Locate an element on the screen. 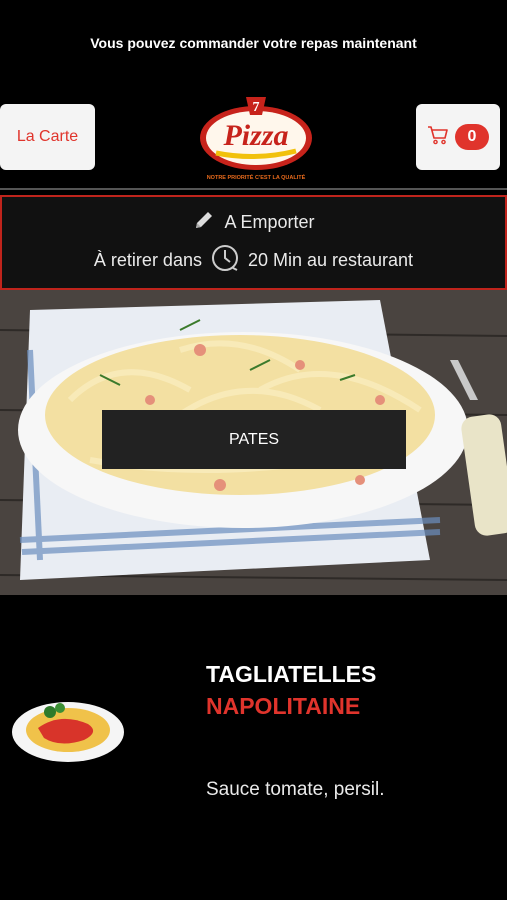 This screenshot has height=900, width=507. menu-button: La Carte is located at coordinates (47, 137).